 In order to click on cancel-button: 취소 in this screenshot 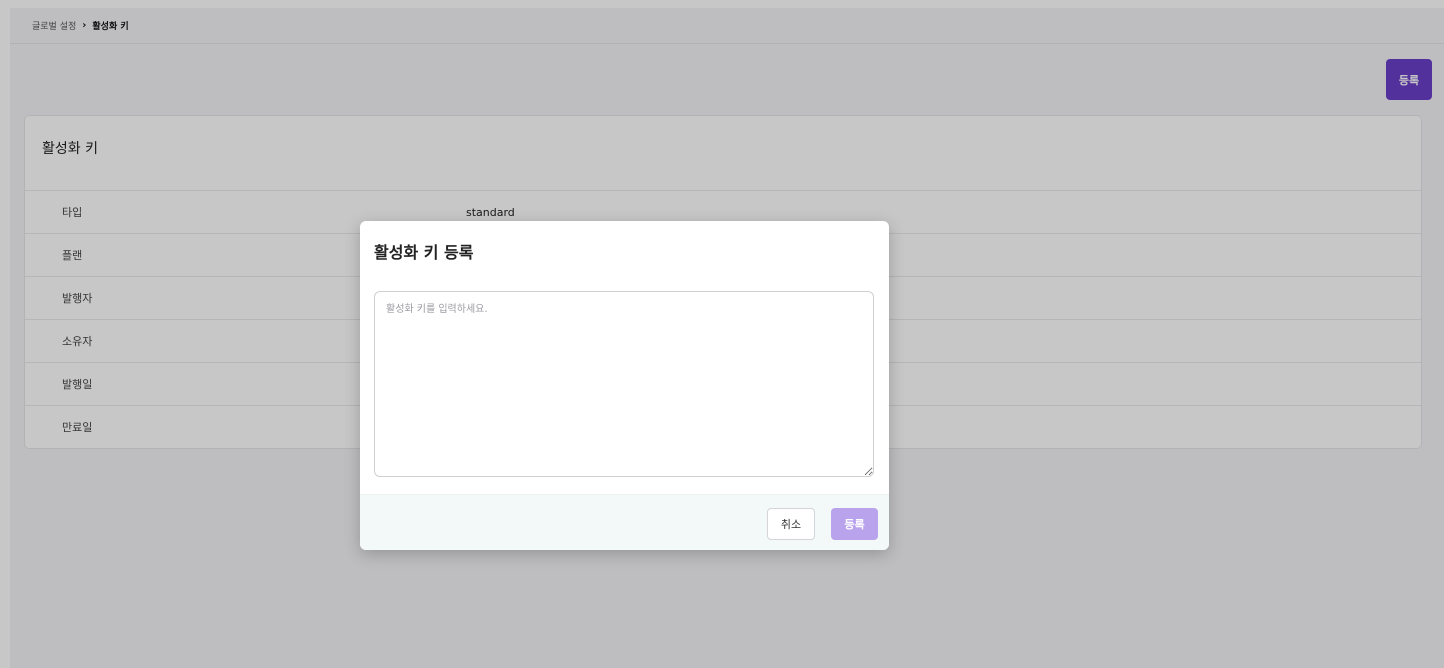, I will do `click(791, 524)`.